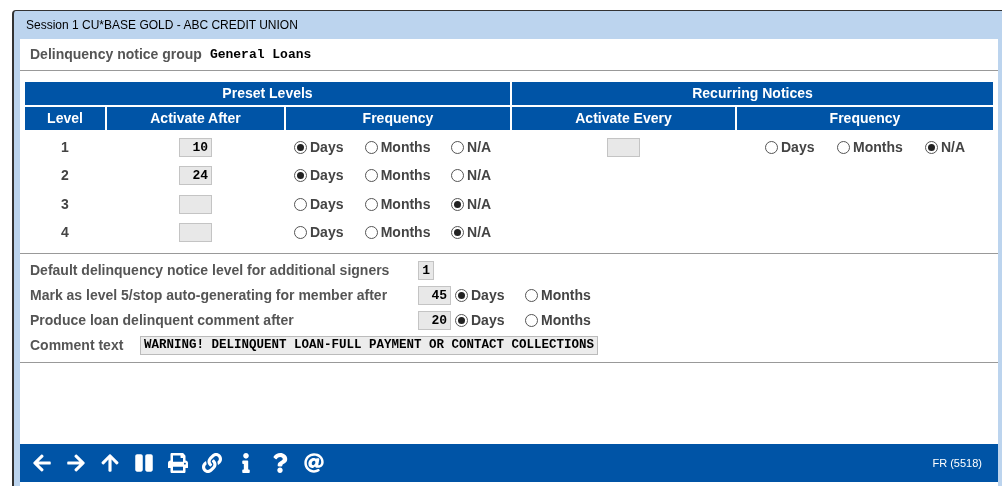 The width and height of the screenshot is (1006, 486). I want to click on input-field: 24, so click(195, 176).